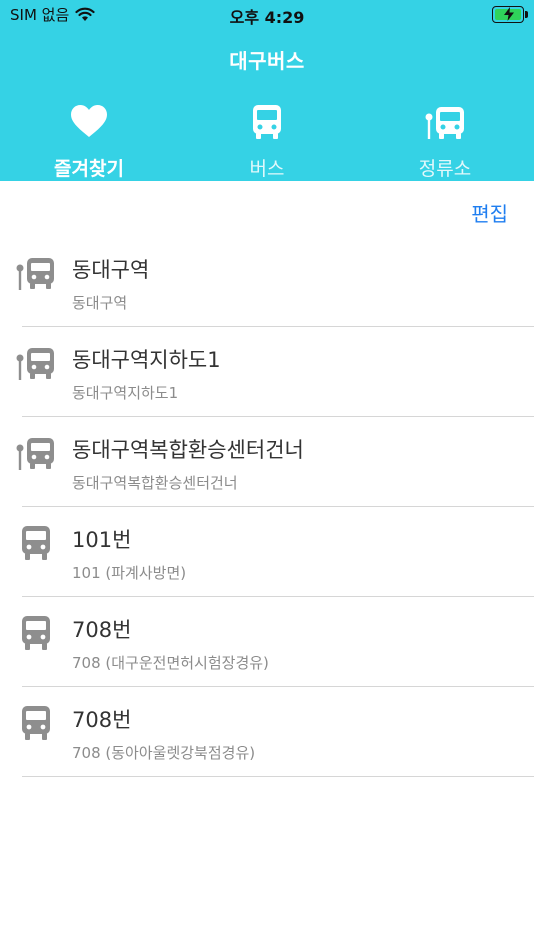 This screenshot has height=950, width=534. What do you see at coordinates (89, 121) in the screenshot?
I see `heart-icon` at bounding box center [89, 121].